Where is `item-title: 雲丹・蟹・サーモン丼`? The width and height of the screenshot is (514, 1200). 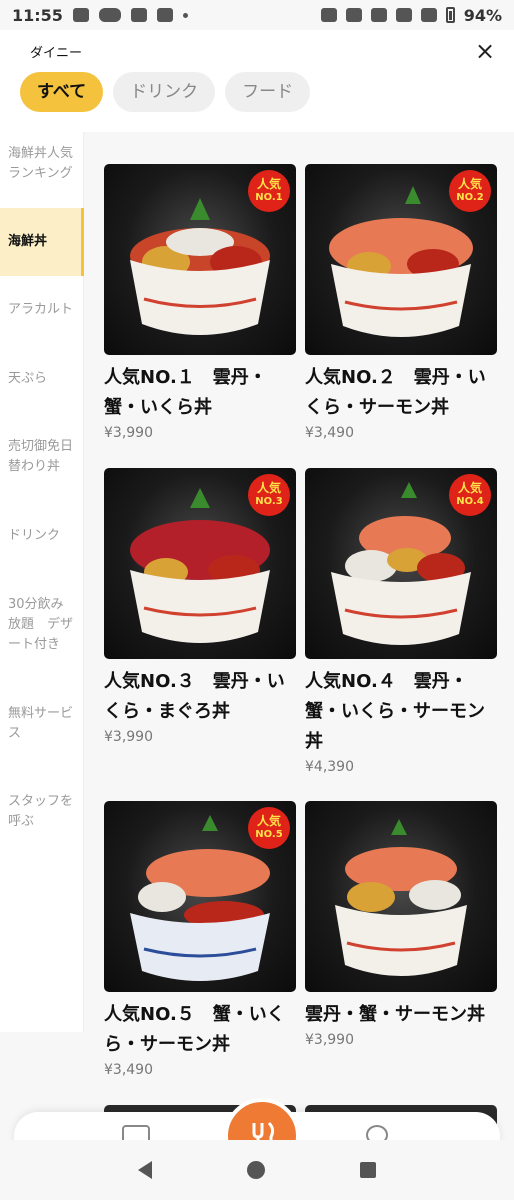
item-title: 雲丹・蟹・サーモン丼 is located at coordinates (395, 1014).